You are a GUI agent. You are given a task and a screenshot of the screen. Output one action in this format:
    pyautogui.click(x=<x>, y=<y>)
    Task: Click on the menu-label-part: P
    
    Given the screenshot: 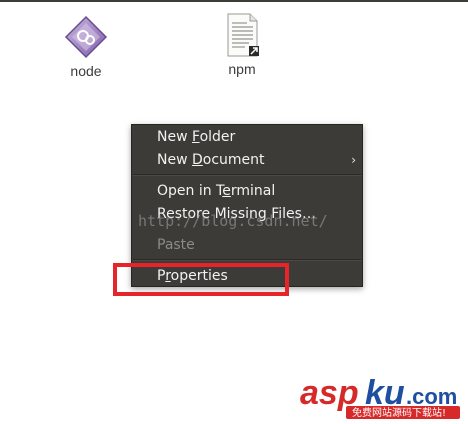 What is the action you would take?
    pyautogui.click(x=161, y=276)
    